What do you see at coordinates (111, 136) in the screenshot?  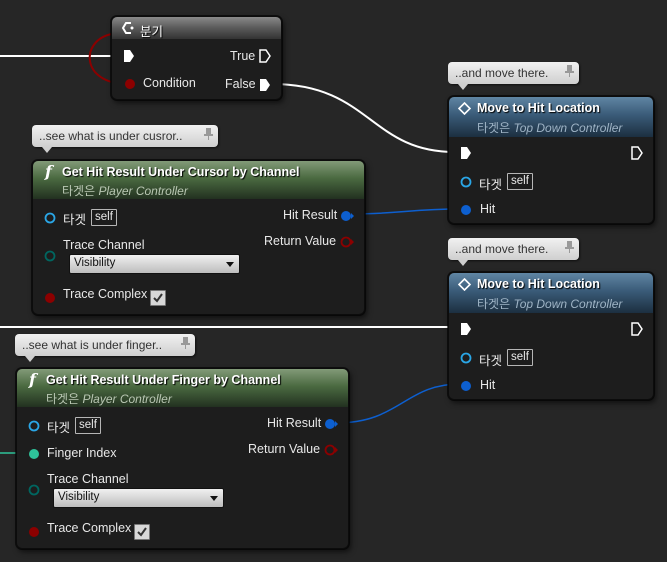 I see `comment-text: ..see what is under cusror..` at bounding box center [111, 136].